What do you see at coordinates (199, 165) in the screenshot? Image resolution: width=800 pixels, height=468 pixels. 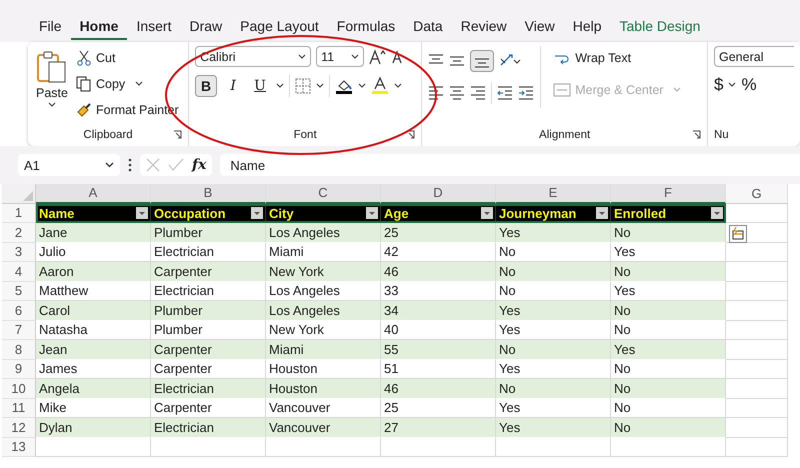 I see `insert-function-button: fx` at bounding box center [199, 165].